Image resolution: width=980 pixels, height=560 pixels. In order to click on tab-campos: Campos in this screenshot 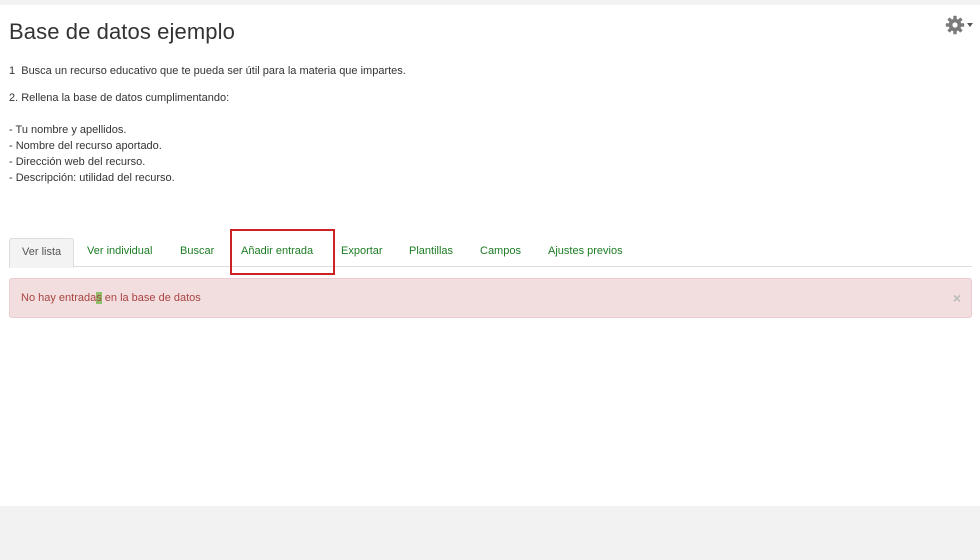, I will do `click(500, 252)`.